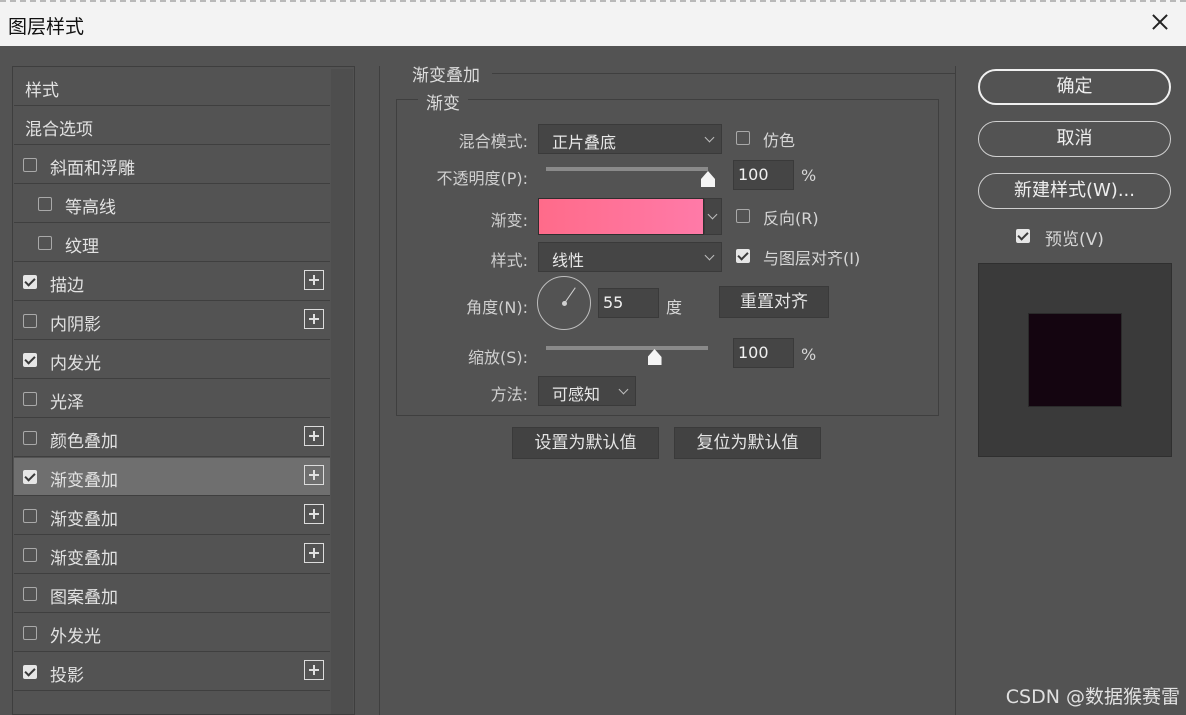 The width and height of the screenshot is (1186, 715). Describe the element at coordinates (172, 438) in the screenshot. I see `style-list-item: 颜色叠加` at that location.